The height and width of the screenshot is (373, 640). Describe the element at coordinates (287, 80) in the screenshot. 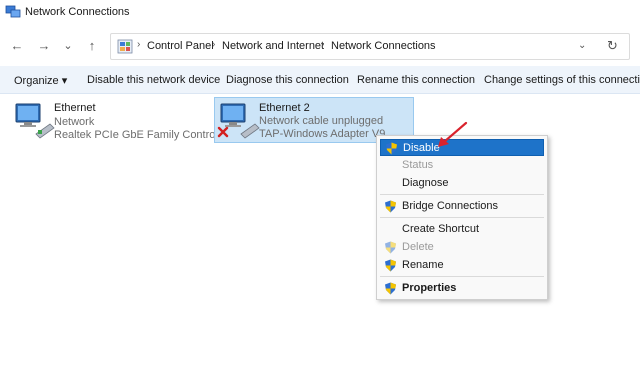

I see `diagnose-connection-button: Diagnose this connection` at that location.